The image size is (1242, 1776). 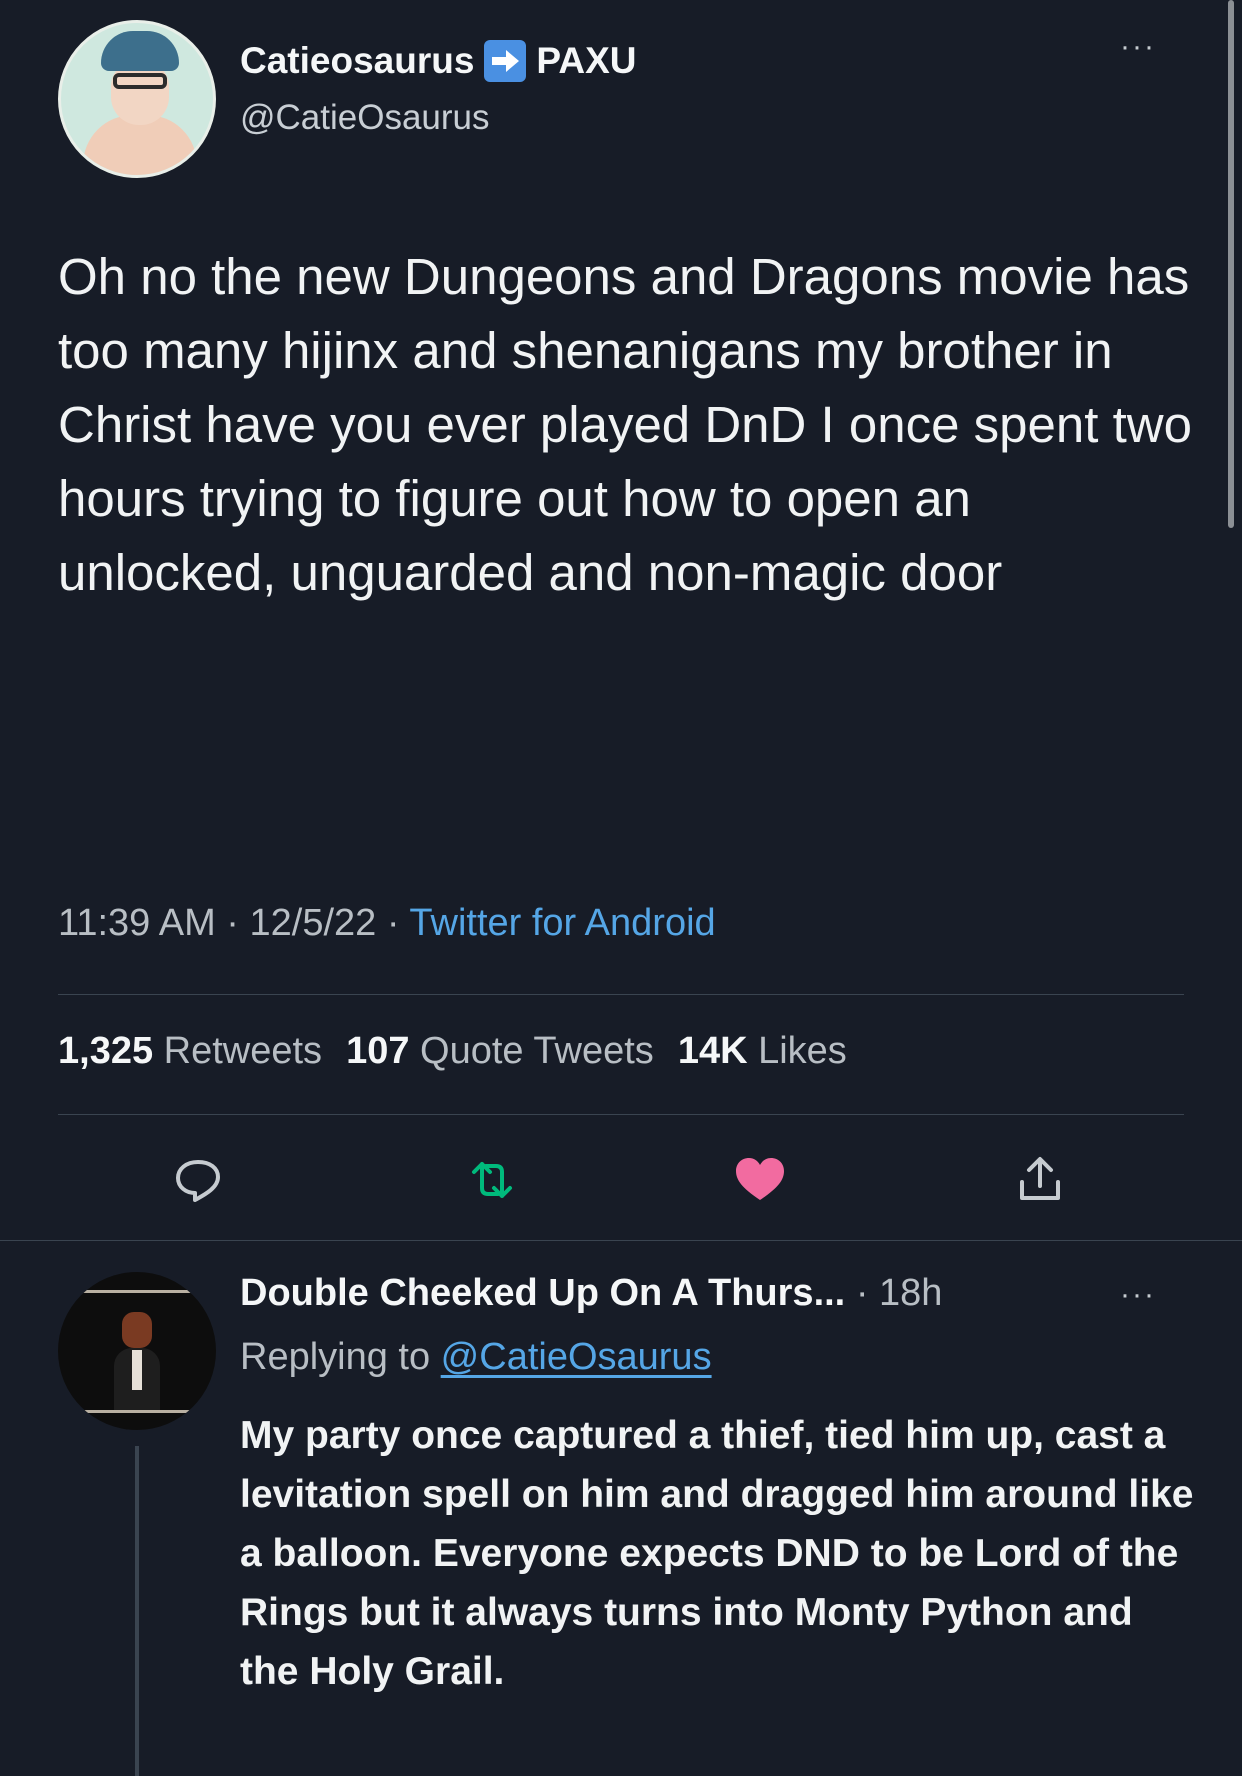 I want to click on reply-author: Double Cheeked Up On A Thurs... · 18h, so click(x=591, y=1293).